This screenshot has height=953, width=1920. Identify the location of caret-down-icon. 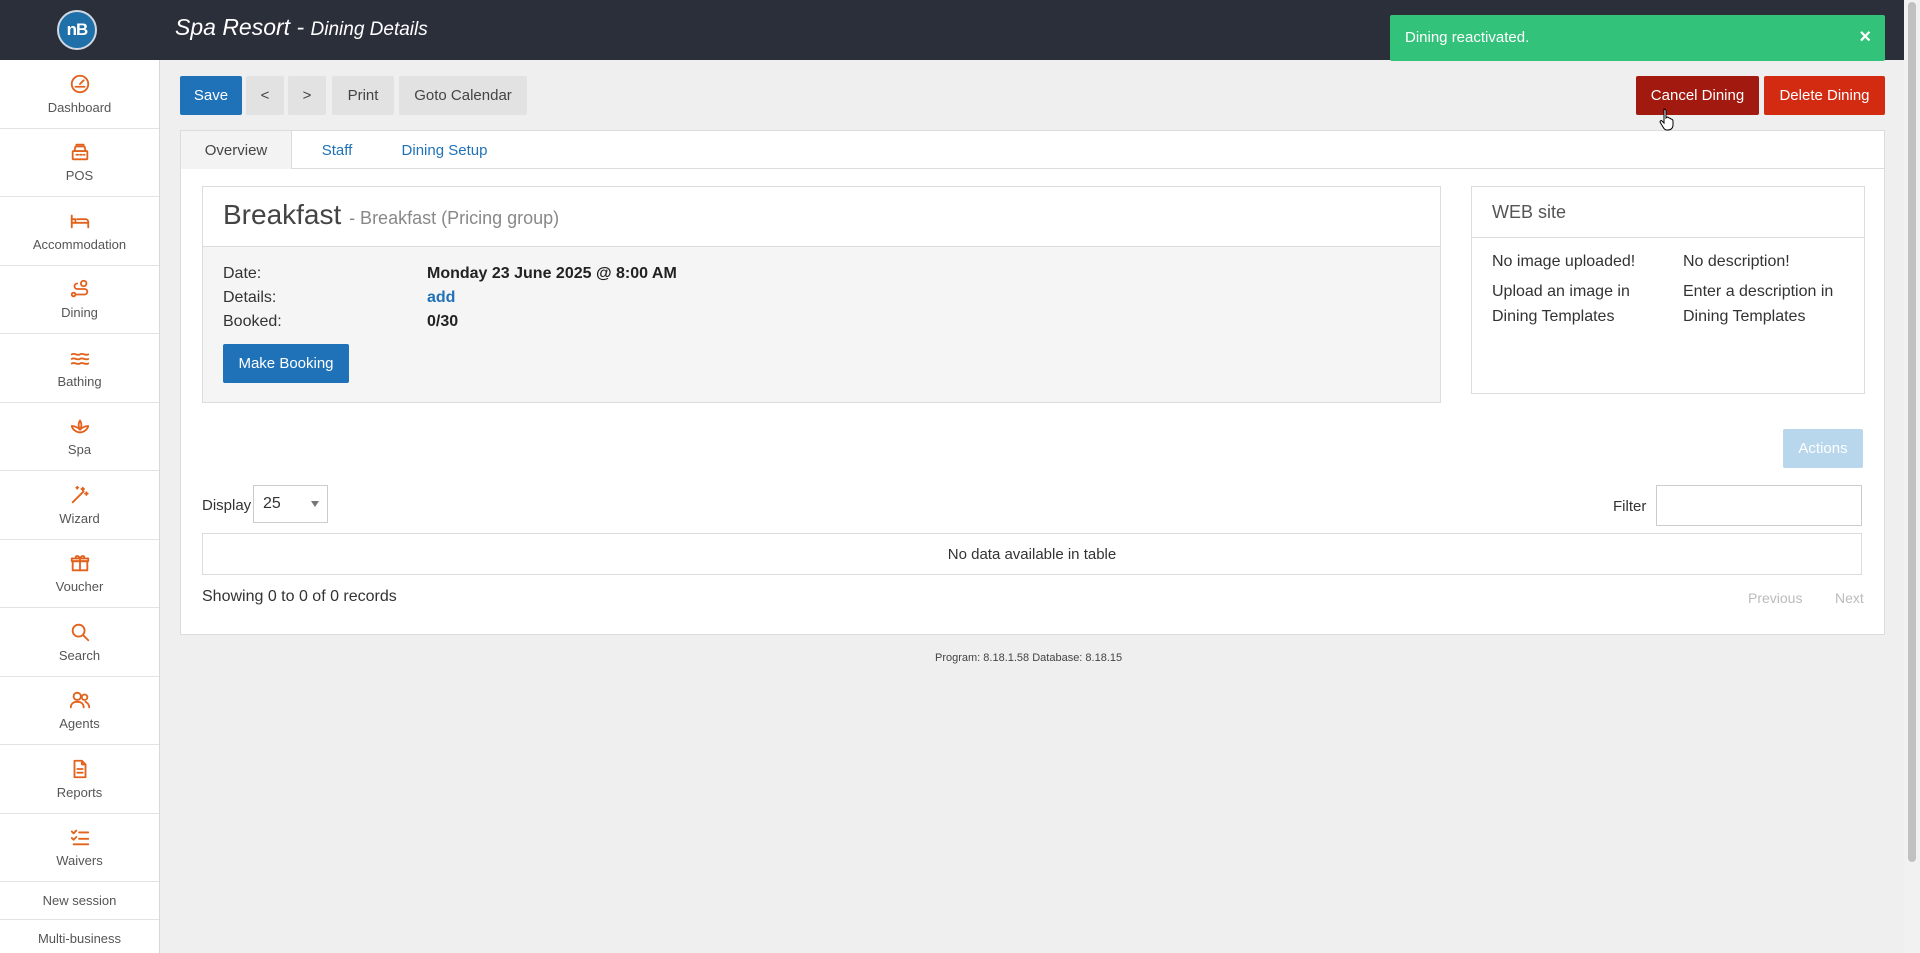
(315, 504).